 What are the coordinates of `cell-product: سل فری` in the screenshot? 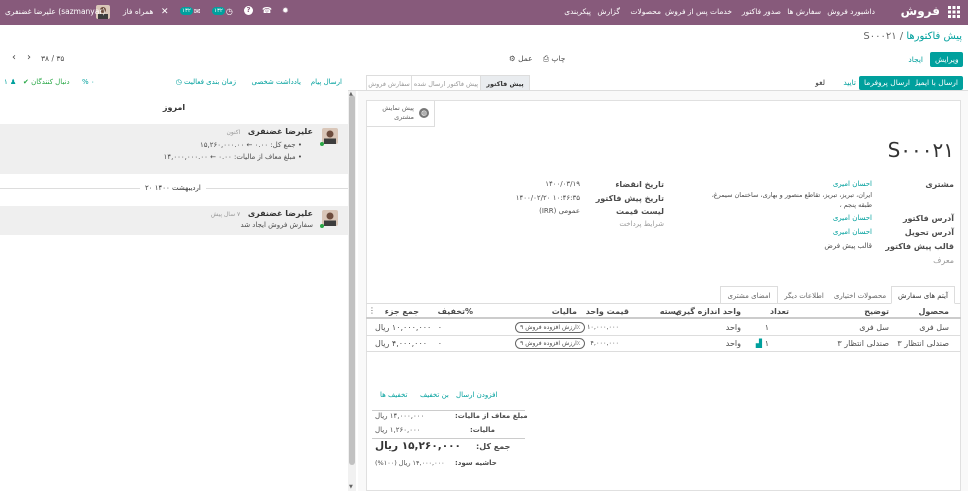 It's located at (934, 327).